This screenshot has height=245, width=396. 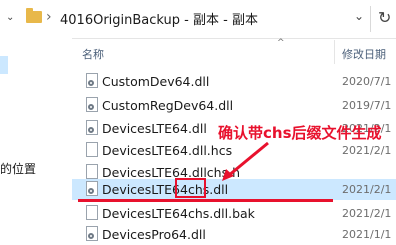 What do you see at coordinates (245, 161) in the screenshot?
I see `annotation-arrow-icon` at bounding box center [245, 161].